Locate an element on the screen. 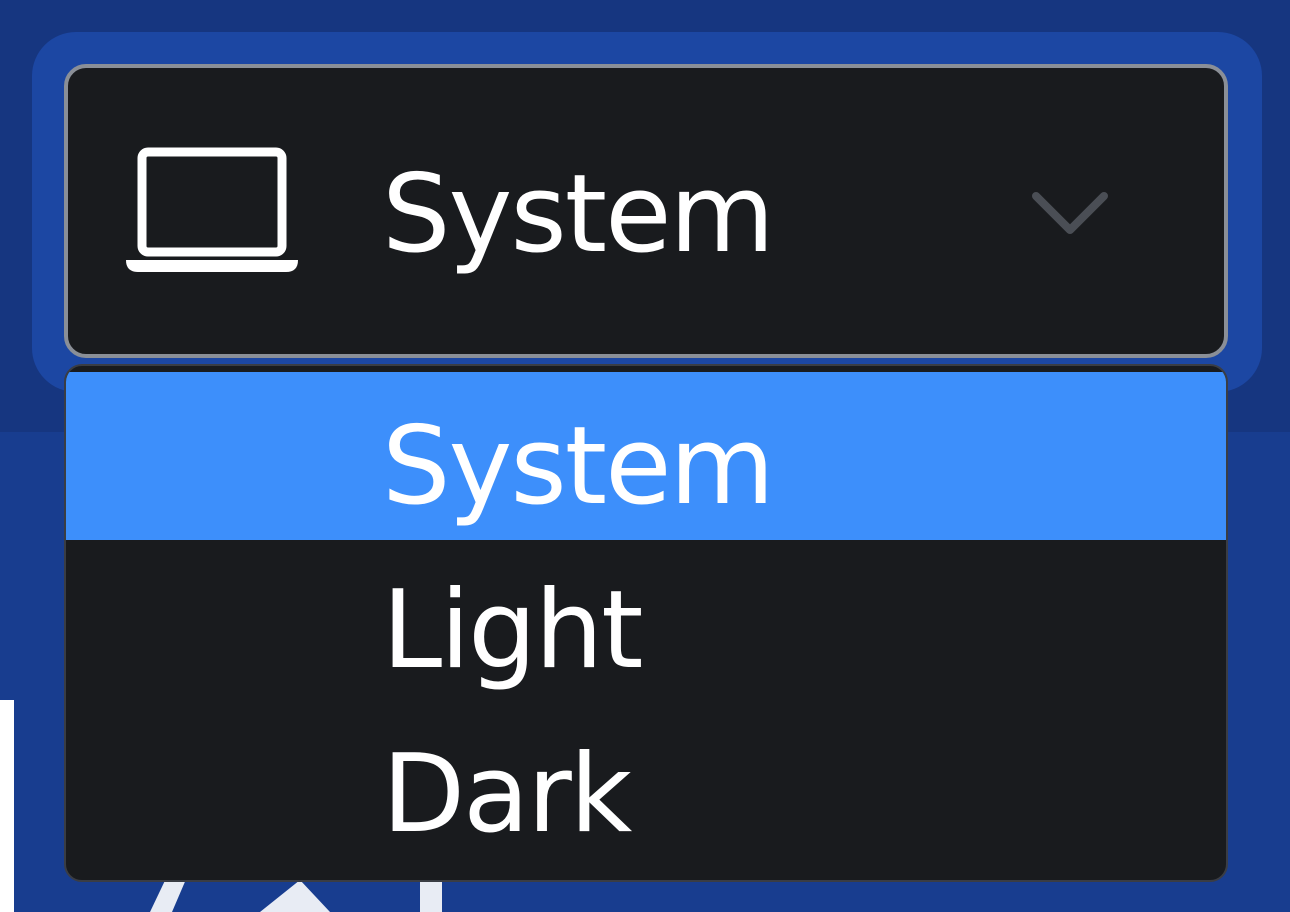 This screenshot has height=912, width=1290. theme-option-label: Light is located at coordinates (513, 630).